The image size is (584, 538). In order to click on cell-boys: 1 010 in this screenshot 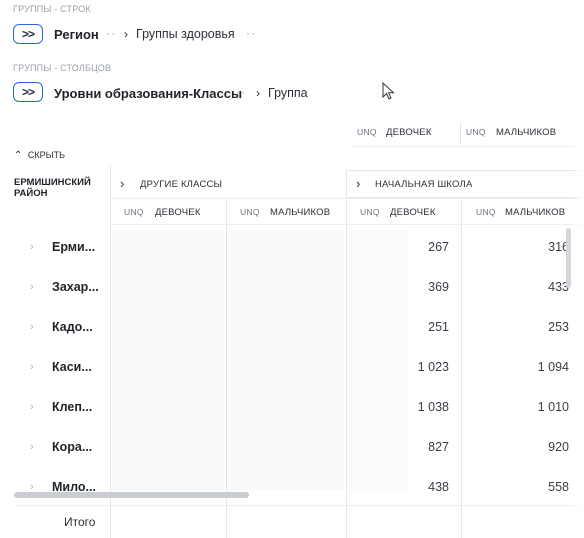, I will do `click(553, 407)`.